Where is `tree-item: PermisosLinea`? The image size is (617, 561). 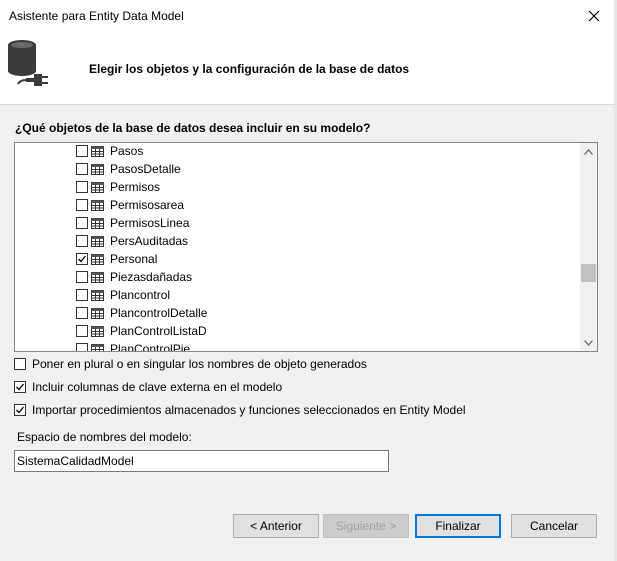
tree-item: PermisosLinea is located at coordinates (132, 223).